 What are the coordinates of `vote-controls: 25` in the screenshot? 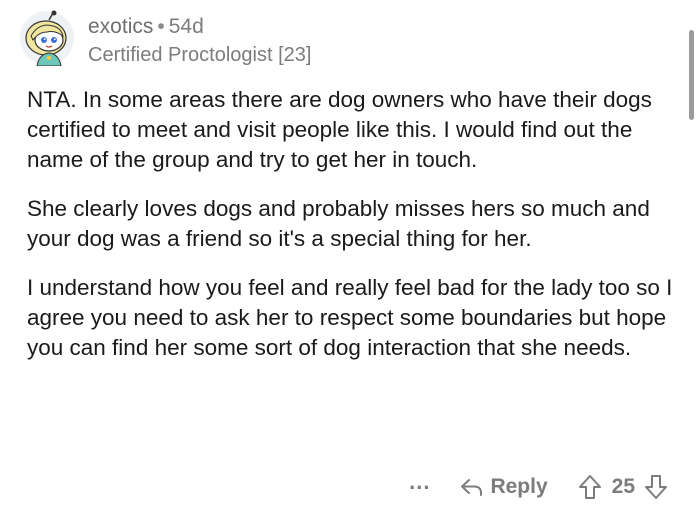 It's located at (623, 487).